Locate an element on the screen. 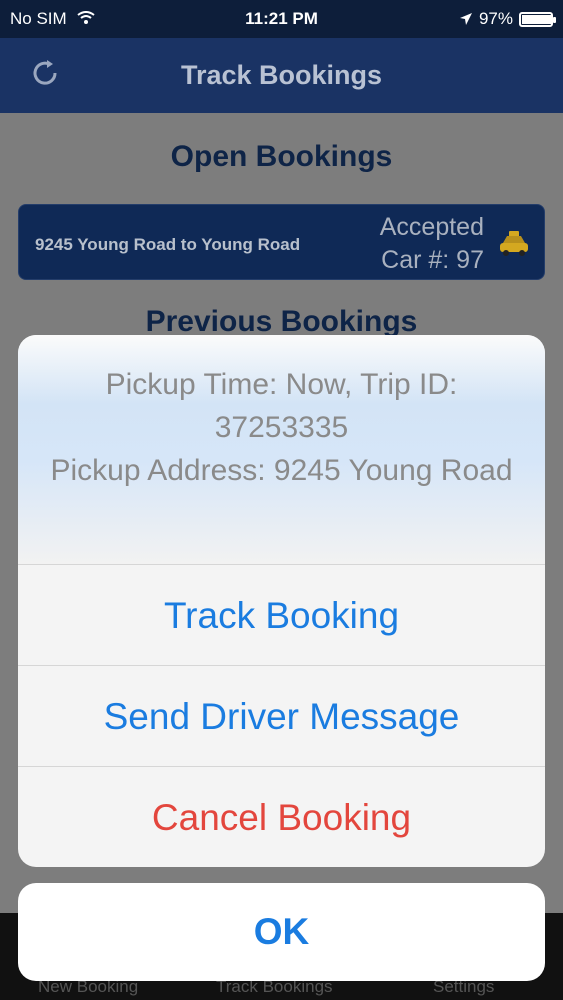  status-right: 97% is located at coordinates (507, 19).